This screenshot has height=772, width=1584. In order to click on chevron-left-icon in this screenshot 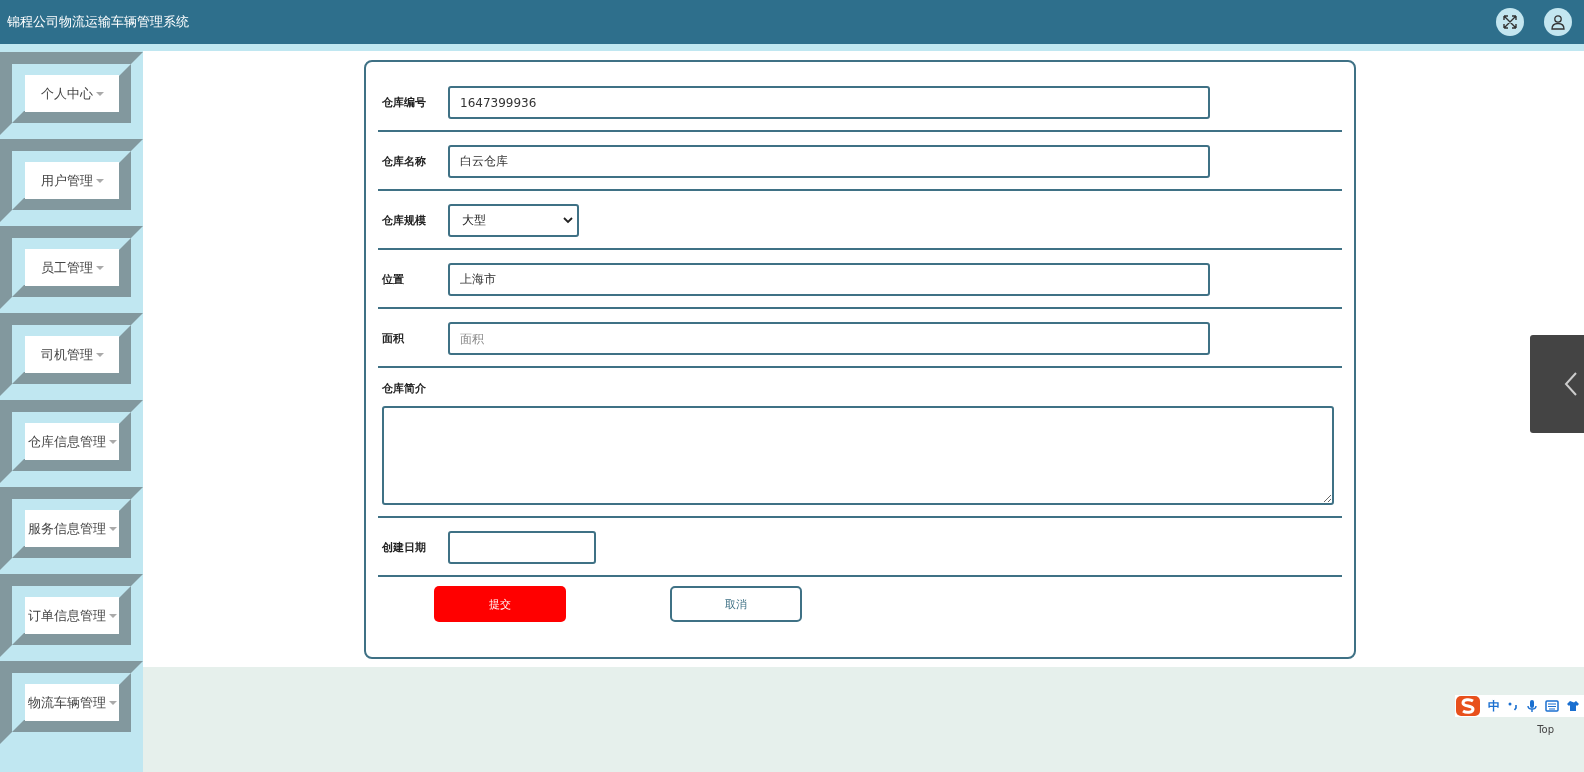, I will do `click(1571, 384)`.